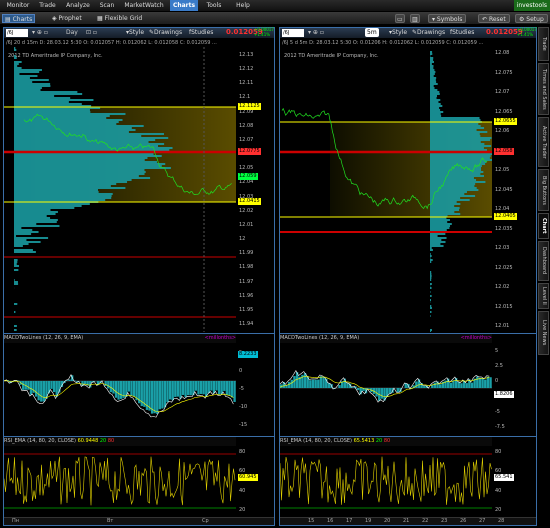 This screenshot has height=528, width=550. What do you see at coordinates (497, 19) in the screenshot?
I see `reset-label: Reset` at bounding box center [497, 19].